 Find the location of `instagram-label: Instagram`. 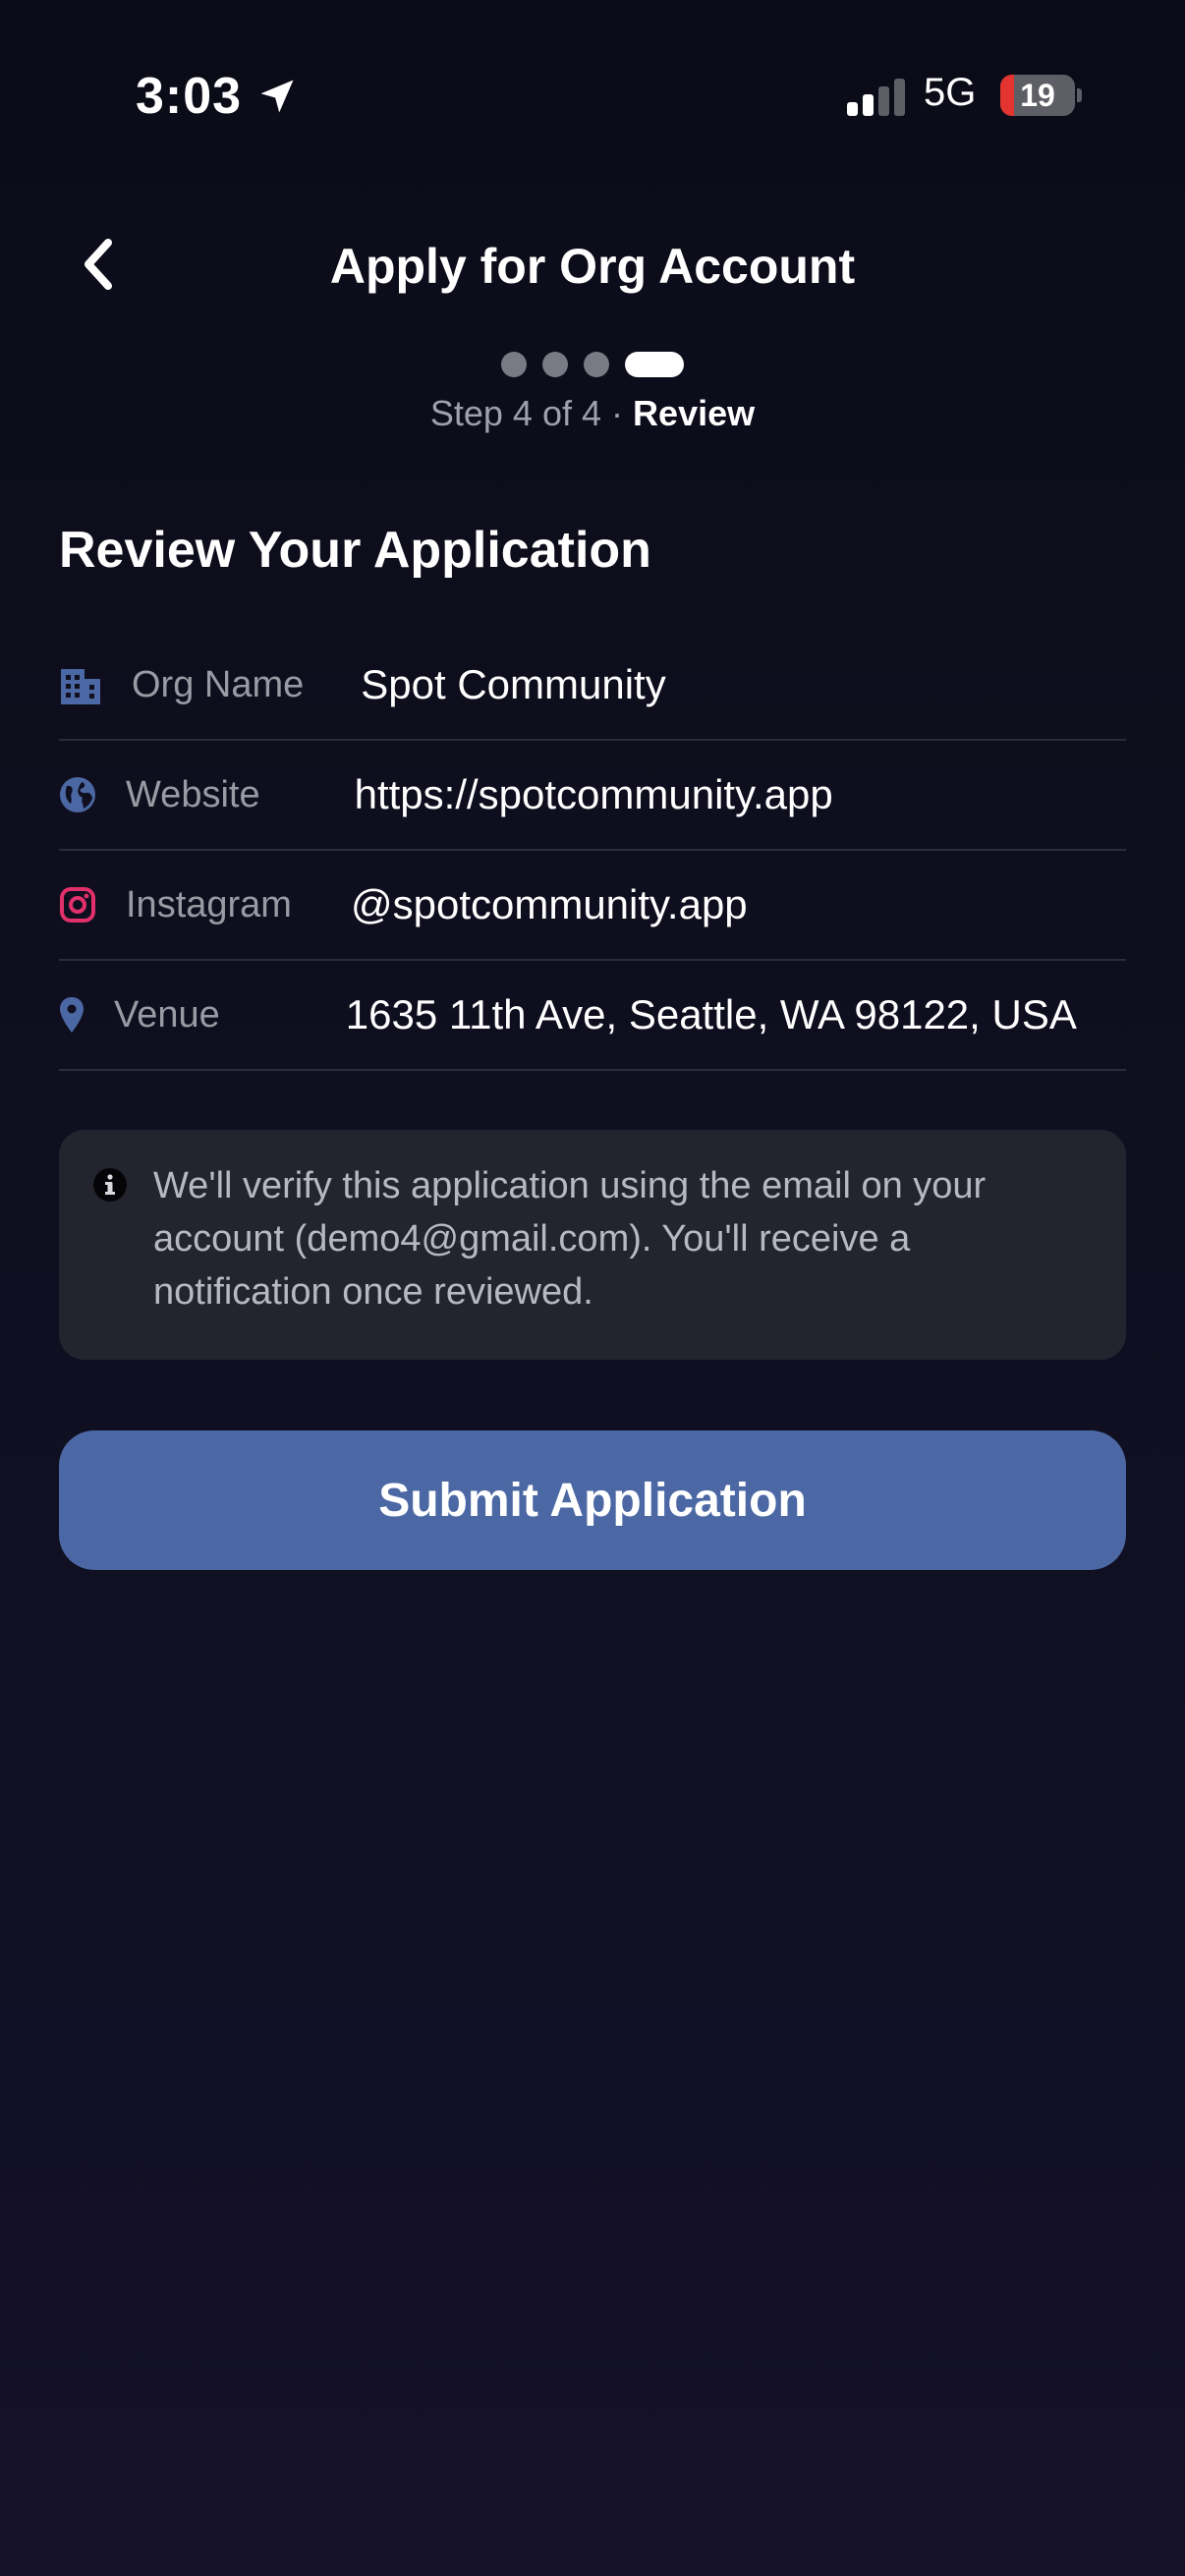

instagram-label: Instagram is located at coordinates (209, 904).